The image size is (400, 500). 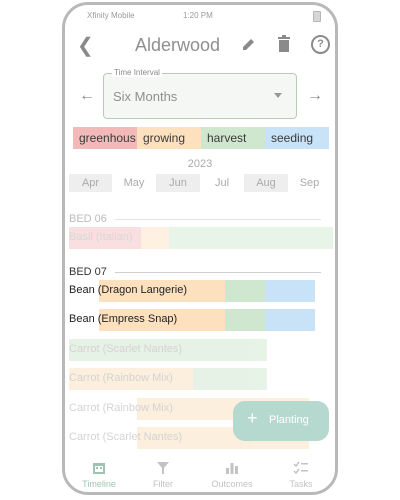 What do you see at coordinates (266, 183) in the screenshot?
I see `month-label: Aug` at bounding box center [266, 183].